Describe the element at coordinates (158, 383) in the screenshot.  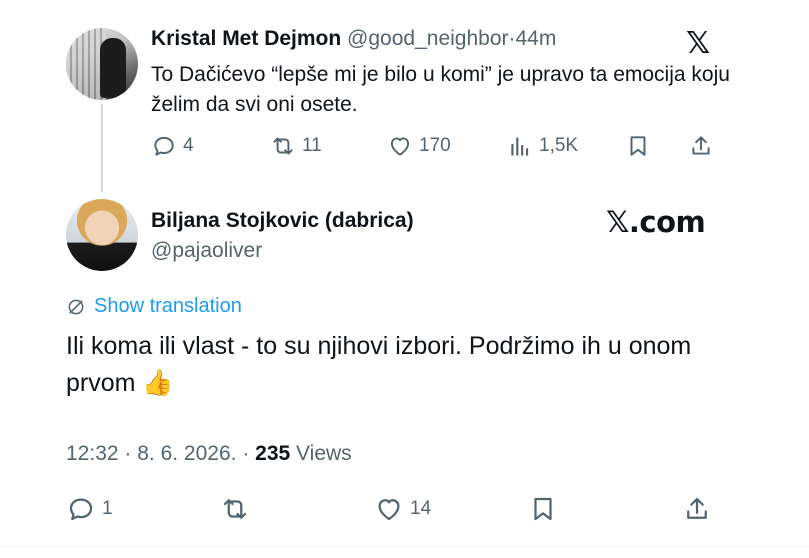
I see `thumbs-up-emoji: 👍` at that location.